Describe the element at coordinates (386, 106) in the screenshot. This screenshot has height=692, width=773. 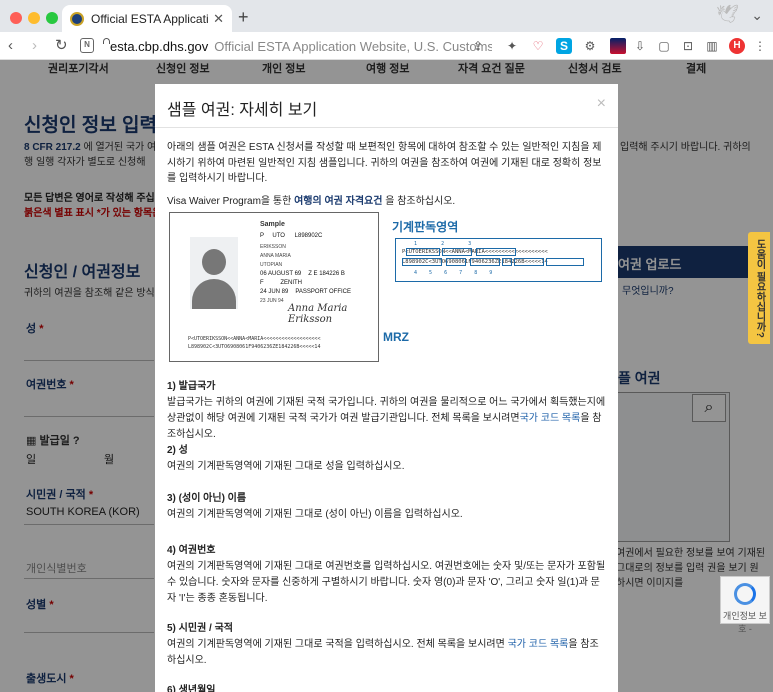
I see `modal-header: 샘플 여권: 자세히 보기 ×` at that location.